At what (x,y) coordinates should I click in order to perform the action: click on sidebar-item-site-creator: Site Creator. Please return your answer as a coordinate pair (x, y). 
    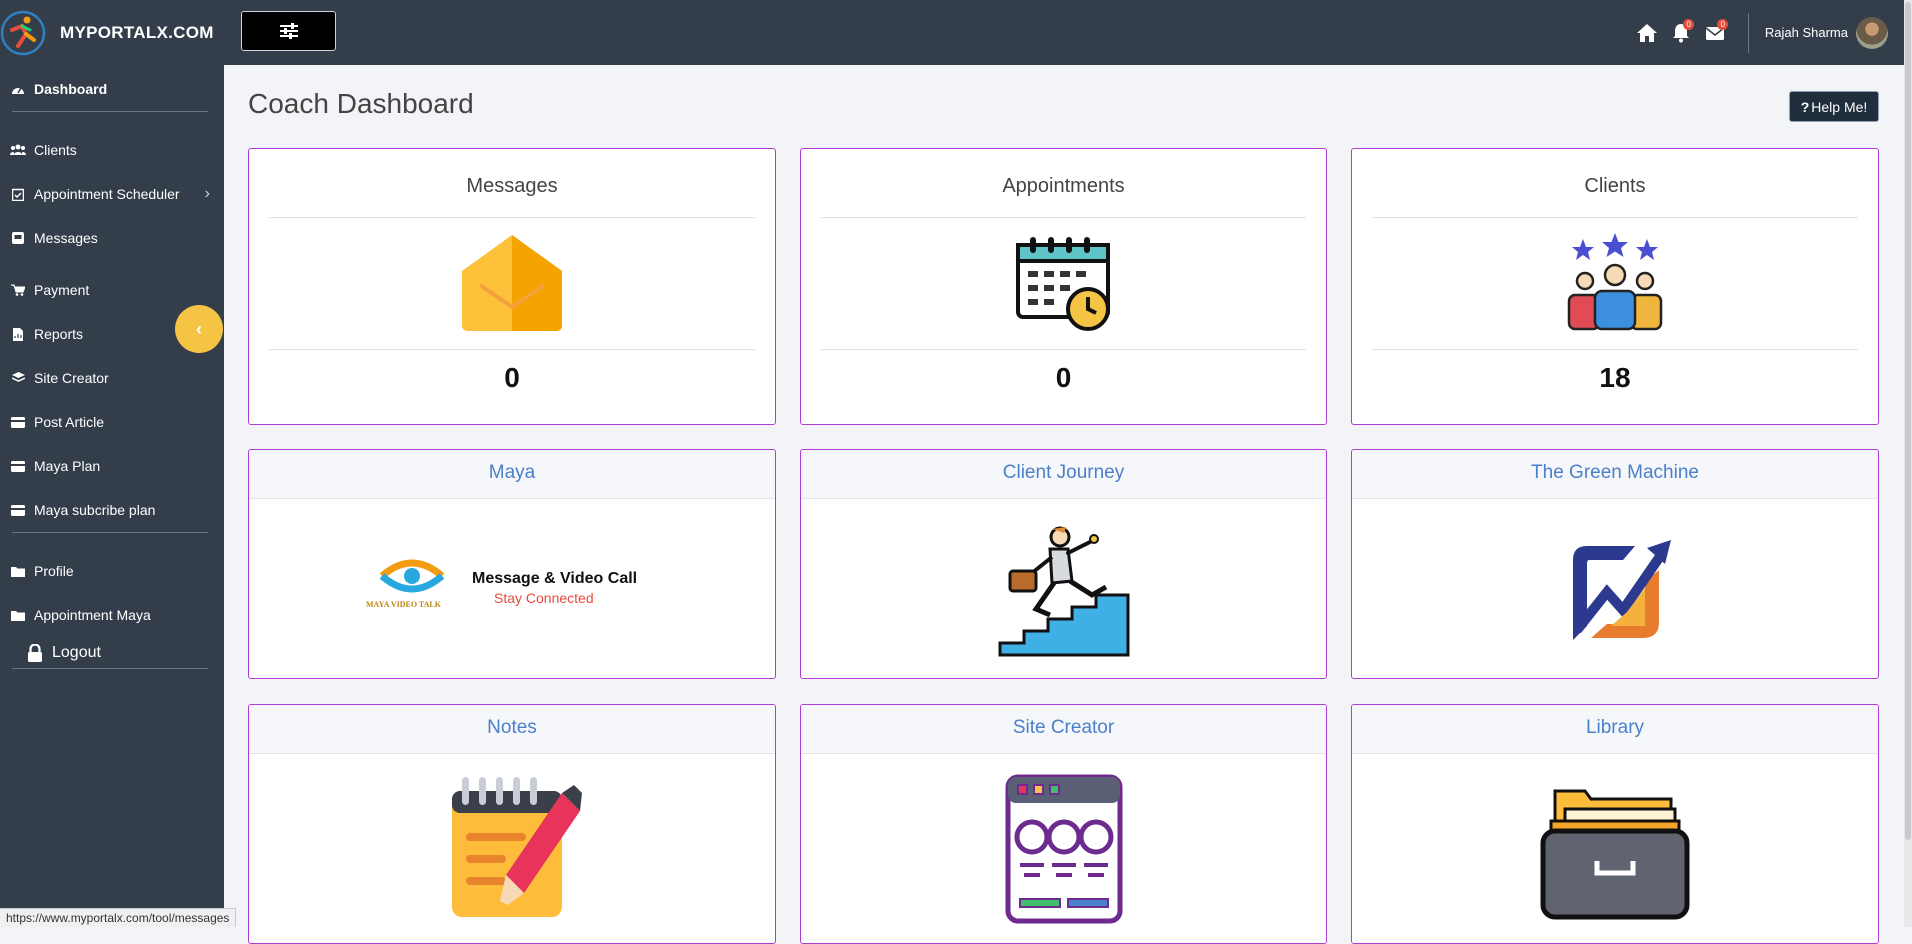
    Looking at the image, I should click on (112, 378).